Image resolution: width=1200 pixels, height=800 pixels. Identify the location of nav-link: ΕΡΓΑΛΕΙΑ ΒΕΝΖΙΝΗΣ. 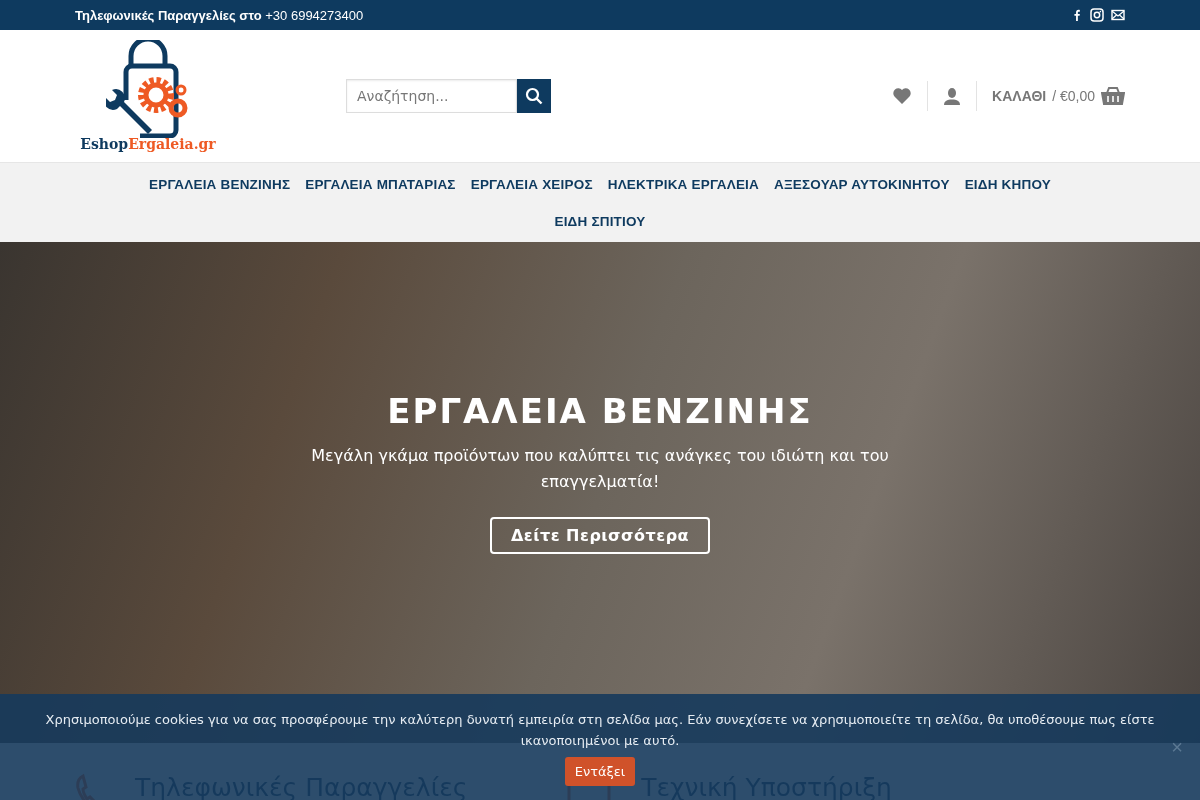
(220, 184).